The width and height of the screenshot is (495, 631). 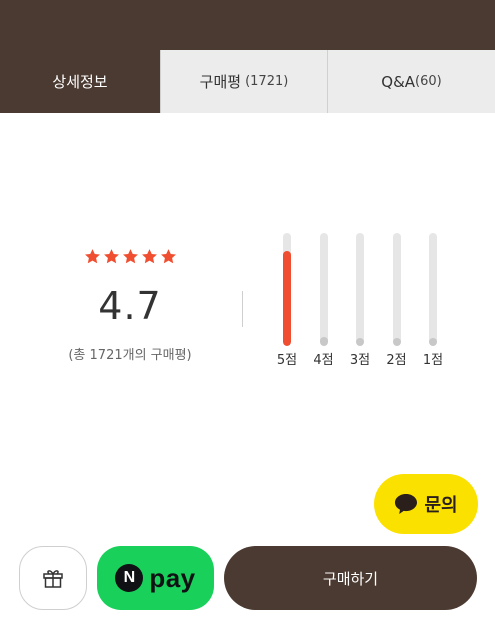 What do you see at coordinates (243, 81) in the screenshot?
I see `tab-reviews: 구매평 (1721)` at bounding box center [243, 81].